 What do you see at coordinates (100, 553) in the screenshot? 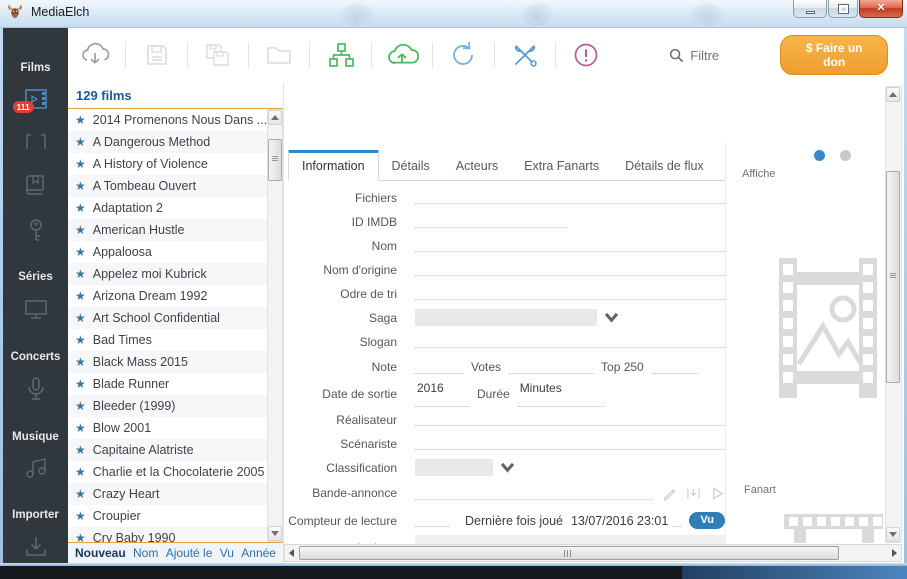
I see `sort-option: Nouveau` at bounding box center [100, 553].